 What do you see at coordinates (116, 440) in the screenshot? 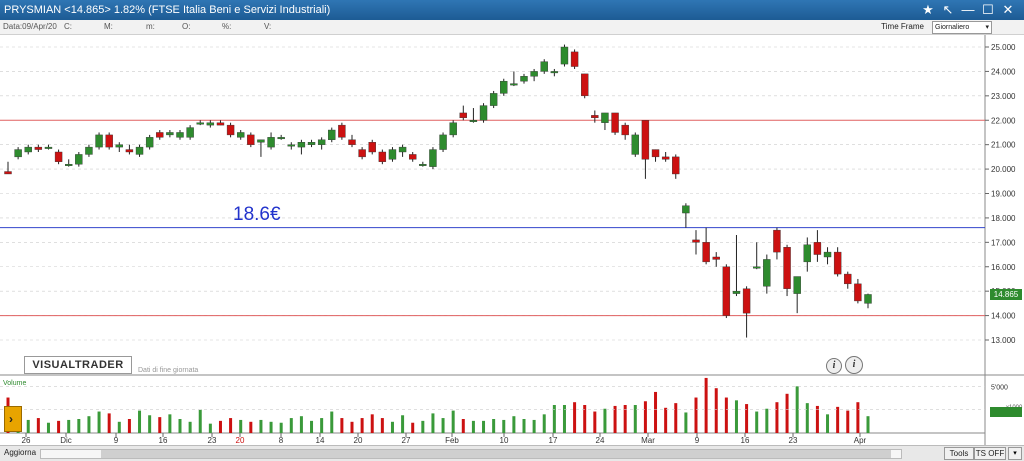
I see `x-tick-label: 9` at bounding box center [116, 440].